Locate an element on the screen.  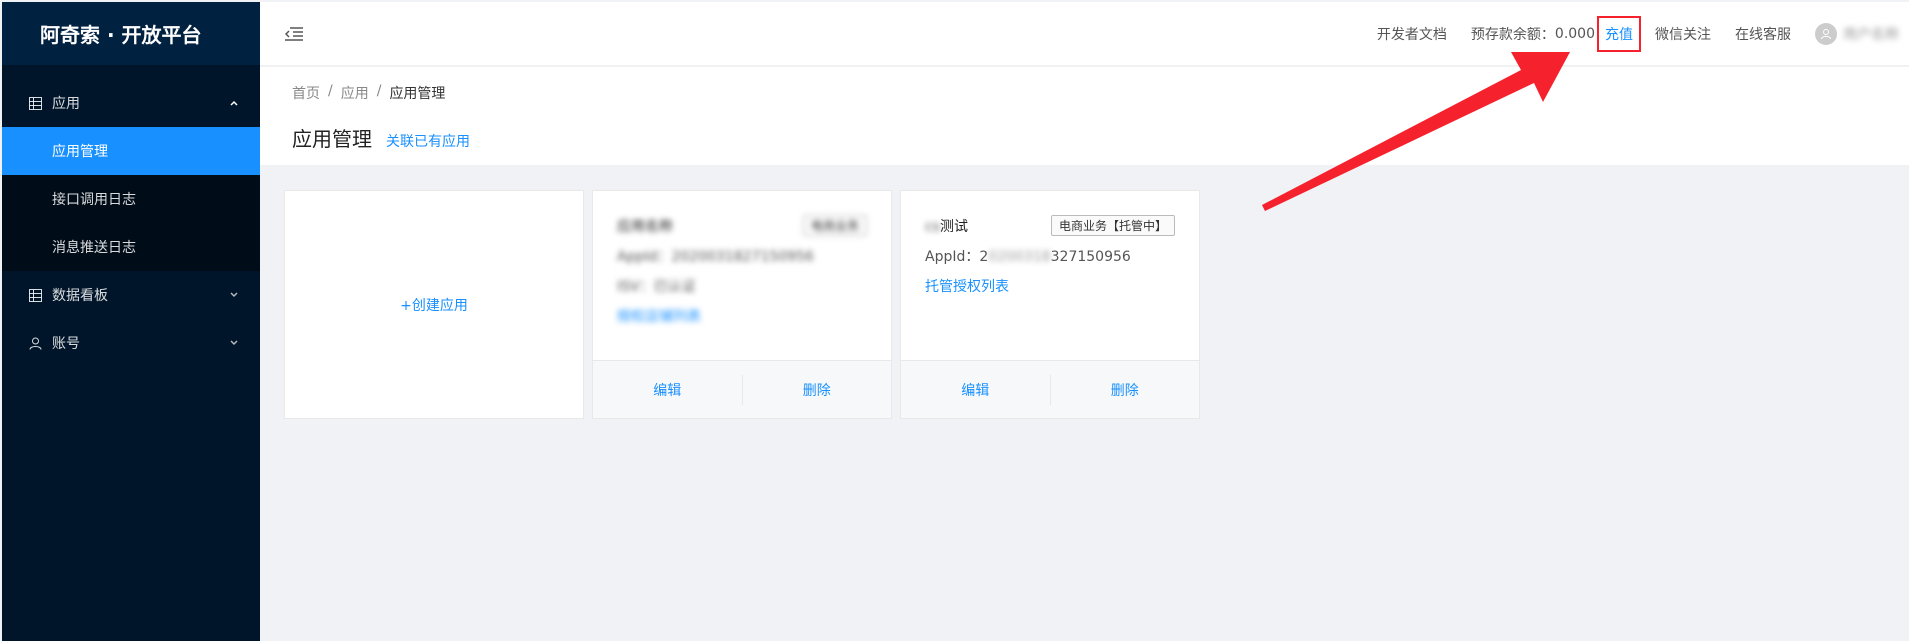
create-app-card: +创建应用 is located at coordinates (434, 304).